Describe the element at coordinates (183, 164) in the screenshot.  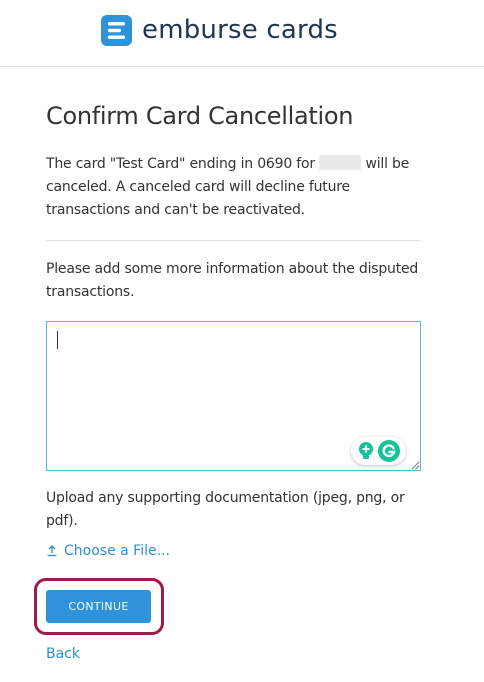
I see `description-text-start: The card "Test Card" ending in 0690 for` at that location.